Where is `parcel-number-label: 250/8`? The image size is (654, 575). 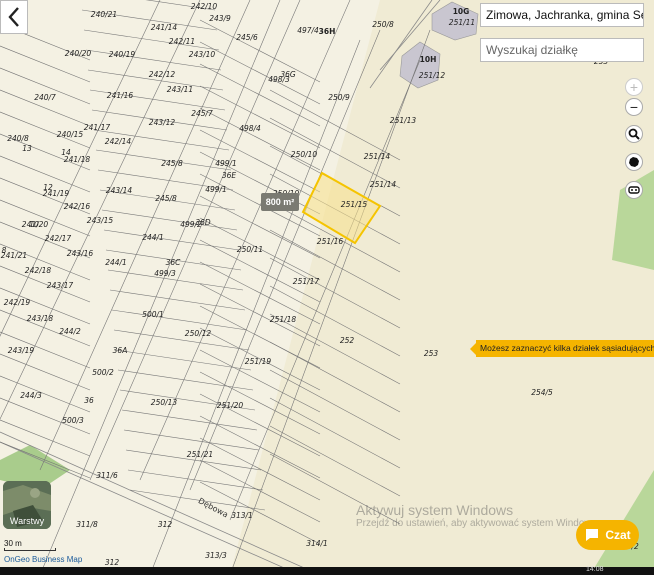 parcel-number-label: 250/8 is located at coordinates (383, 24).